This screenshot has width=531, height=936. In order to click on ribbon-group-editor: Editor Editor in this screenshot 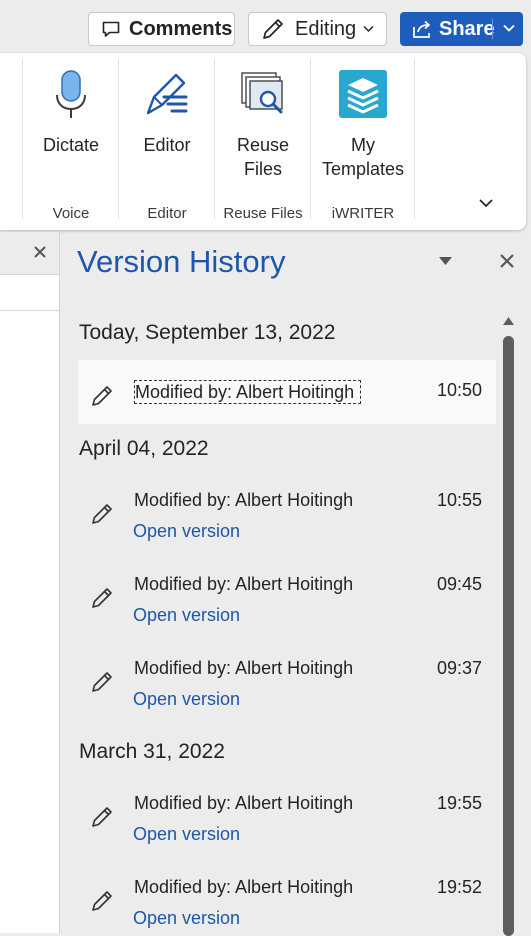, I will do `click(167, 141)`.